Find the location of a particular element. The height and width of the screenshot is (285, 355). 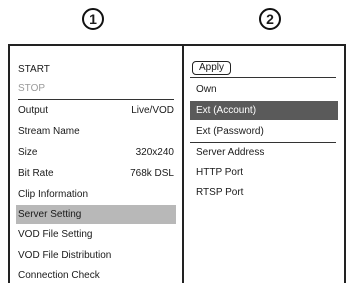

menu-item-value: 320x240 is located at coordinates (154, 152).